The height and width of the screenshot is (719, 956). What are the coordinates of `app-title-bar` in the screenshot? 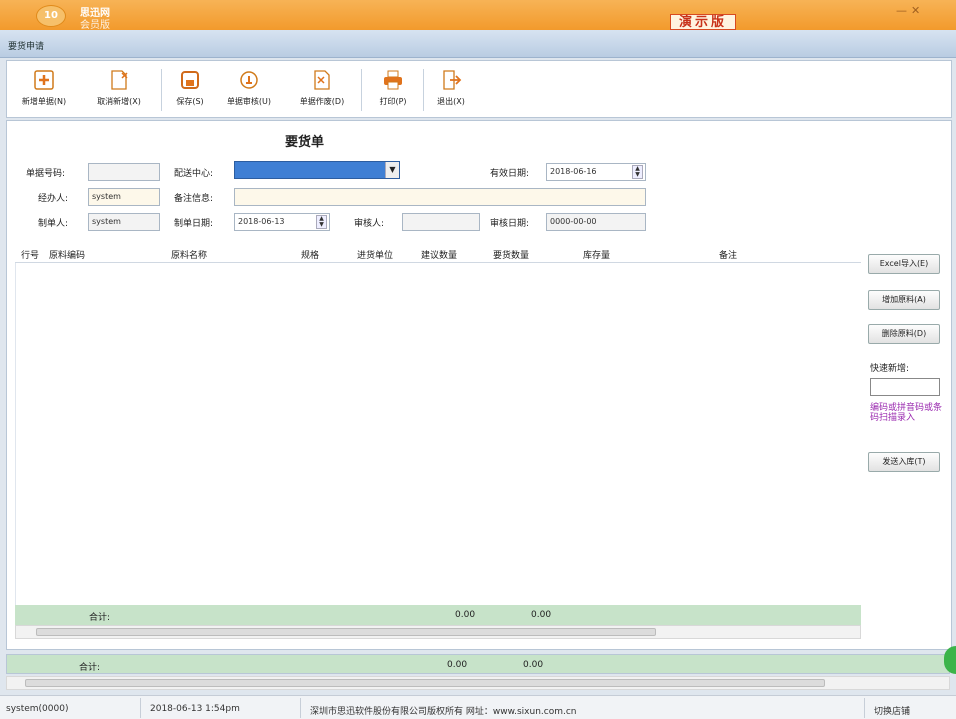 It's located at (478, 15).